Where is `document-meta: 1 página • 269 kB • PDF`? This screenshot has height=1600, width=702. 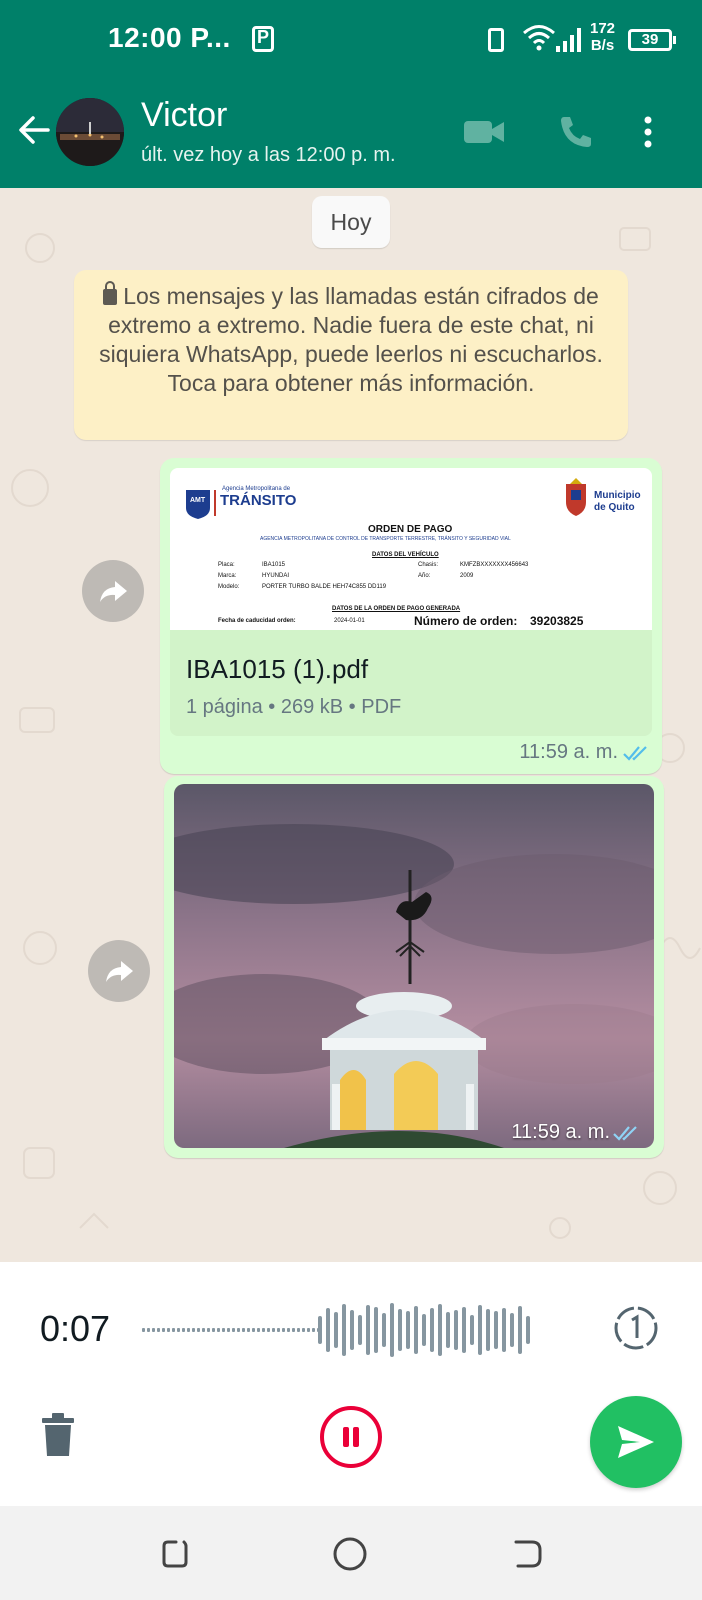 document-meta: 1 página • 269 kB • PDF is located at coordinates (294, 707).